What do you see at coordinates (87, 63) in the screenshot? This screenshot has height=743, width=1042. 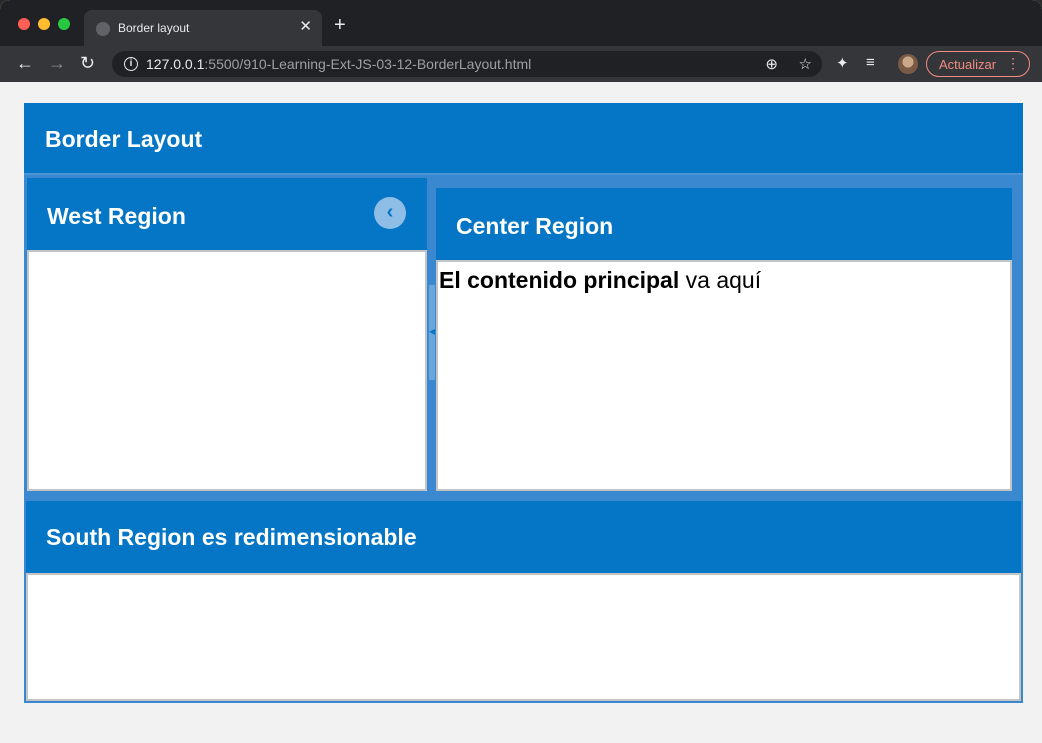 I see `reload-icon: ↻` at bounding box center [87, 63].